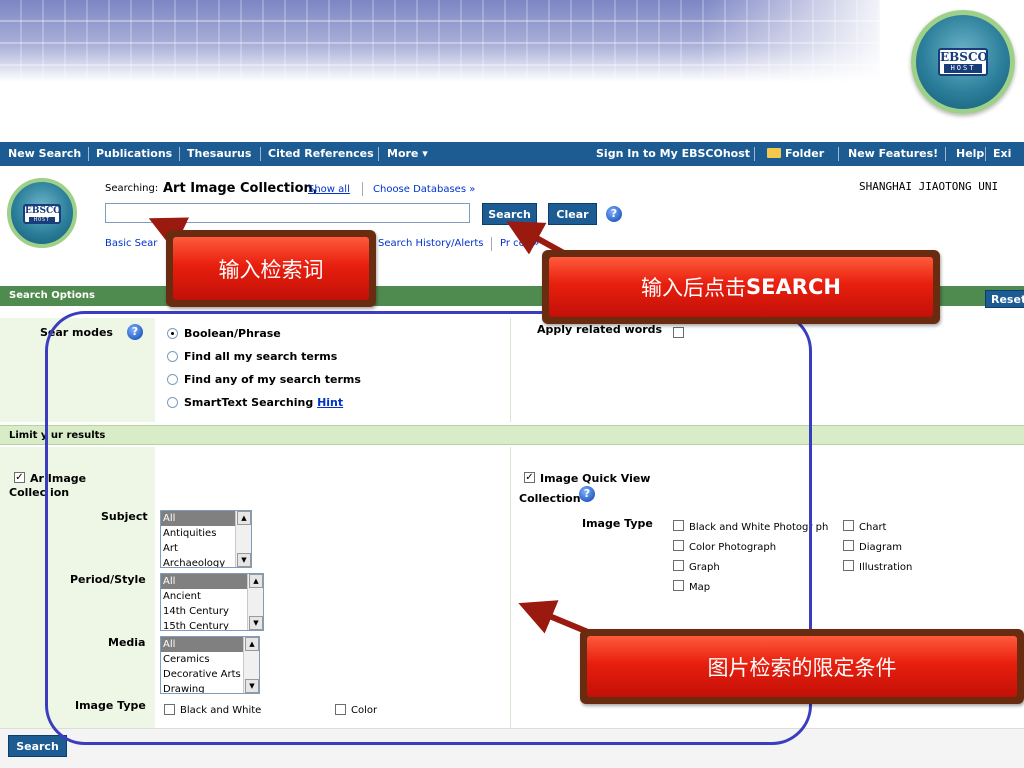  I want to click on media-listbox: All Ceramics Decorative Arts Drawing ▲ ▼, so click(210, 665).